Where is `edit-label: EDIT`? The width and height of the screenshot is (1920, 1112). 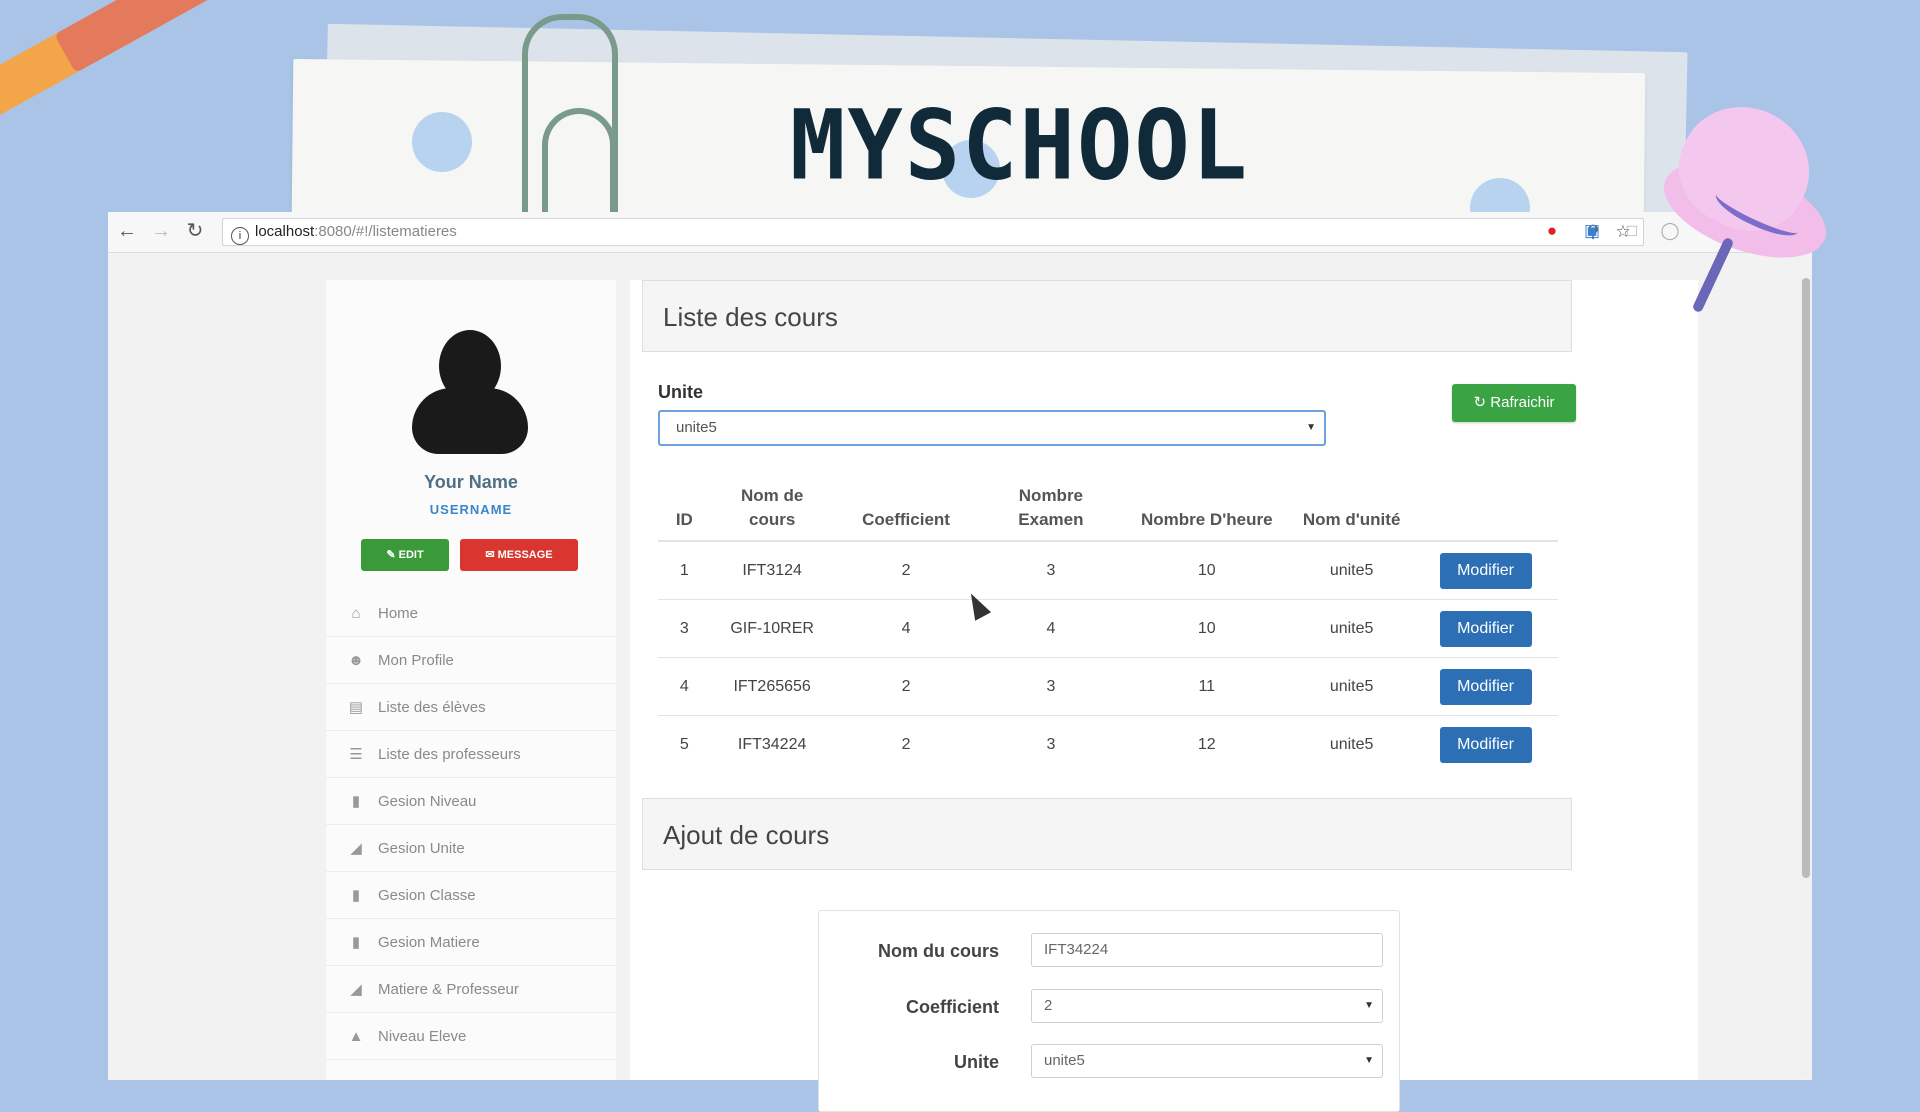 edit-label: EDIT is located at coordinates (411, 555).